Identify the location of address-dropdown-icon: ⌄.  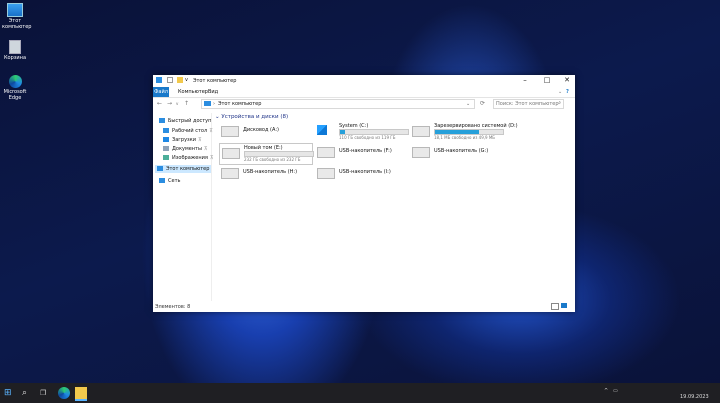
(468, 104).